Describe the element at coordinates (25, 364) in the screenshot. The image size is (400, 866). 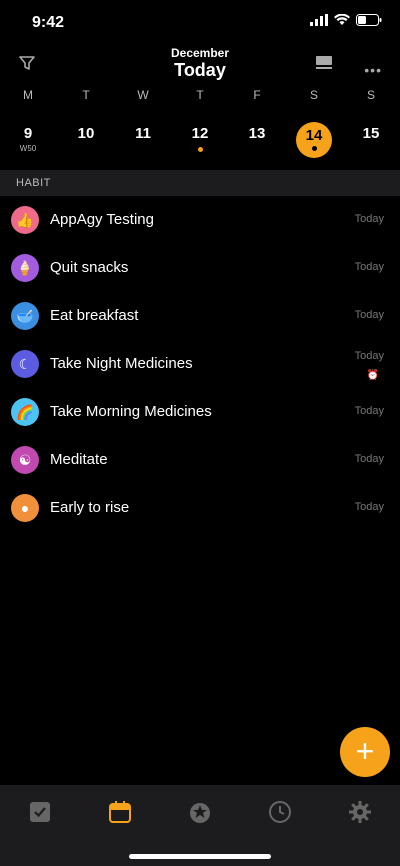
I see `moon-sleep-icon: ☾` at that location.